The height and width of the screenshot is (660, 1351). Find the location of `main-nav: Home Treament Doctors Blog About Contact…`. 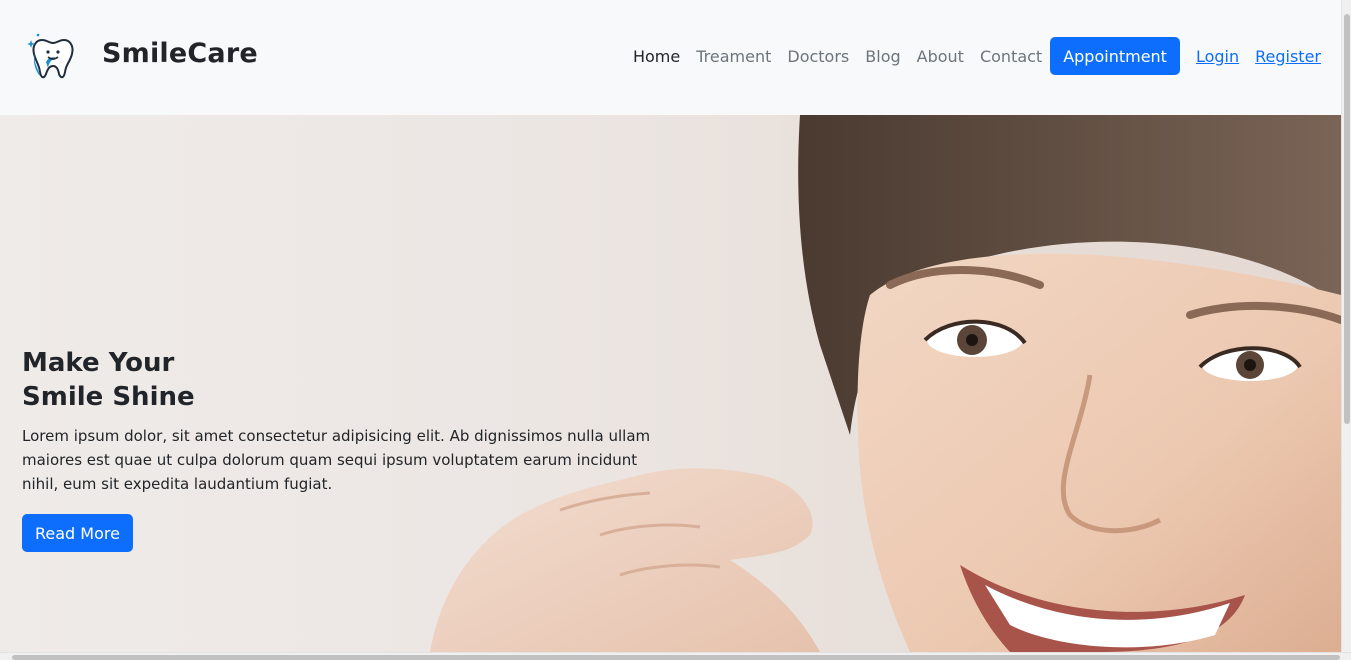

main-nav: Home Treament Doctors Blog About Contact… is located at coordinates (977, 56).